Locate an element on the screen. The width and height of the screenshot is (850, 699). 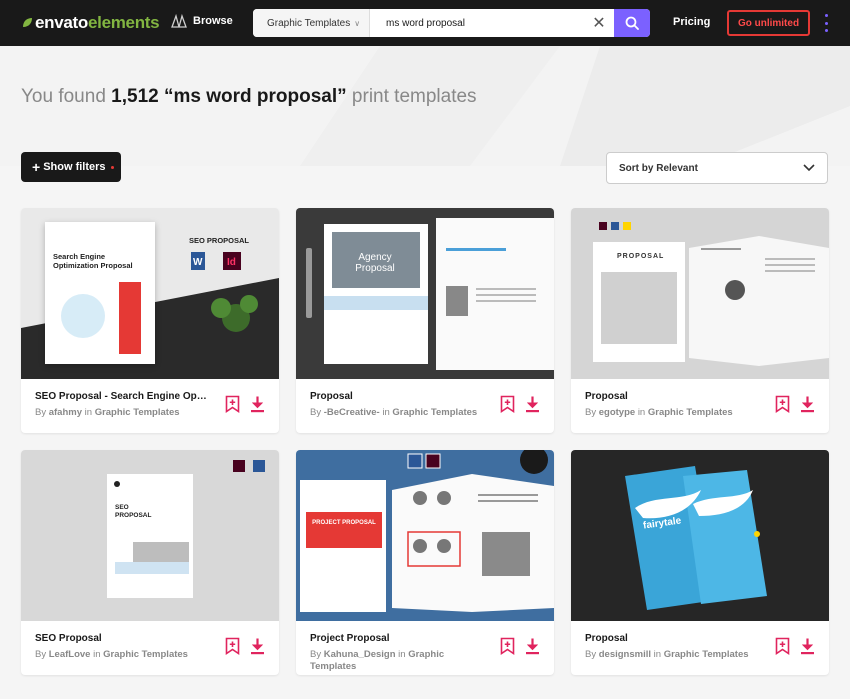
template-thumbnail: PROPOSAL is located at coordinates (700, 293).